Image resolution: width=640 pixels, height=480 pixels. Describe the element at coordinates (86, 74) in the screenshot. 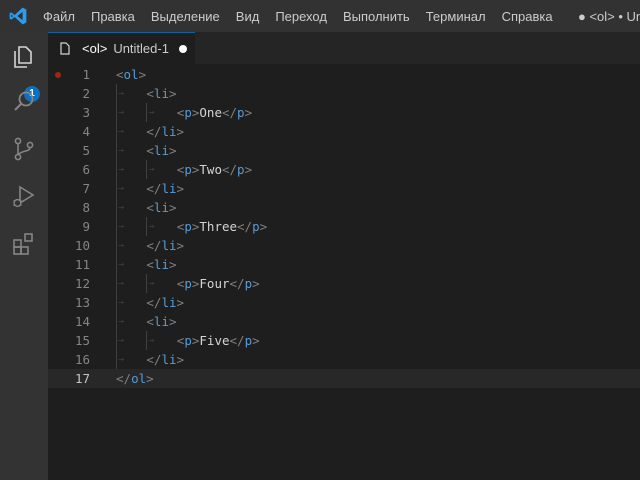

I see `line-number: 1` at that location.